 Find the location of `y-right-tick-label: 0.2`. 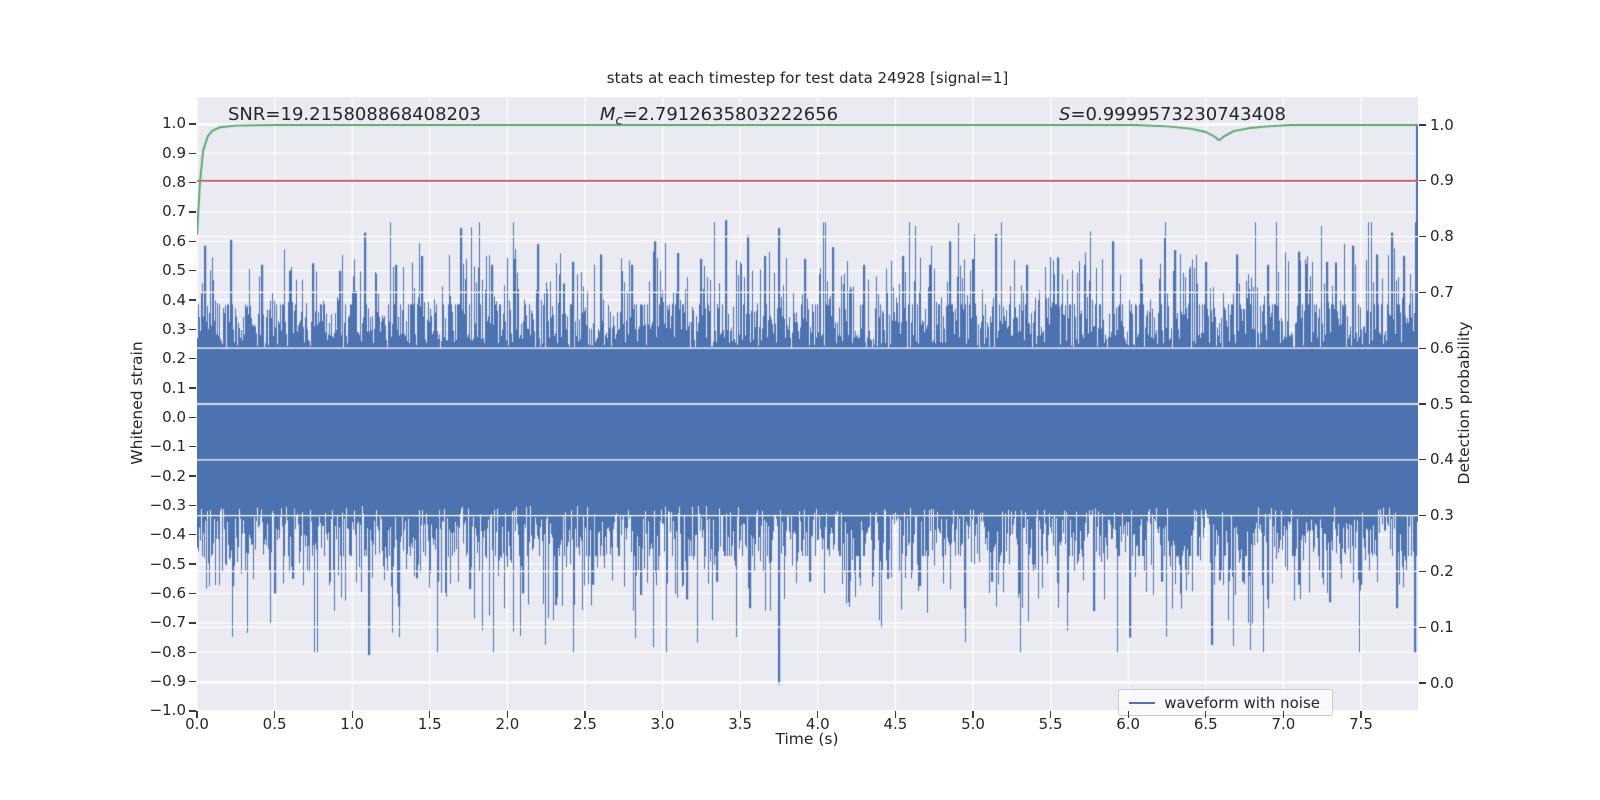

y-right-tick-label: 0.2 is located at coordinates (1442, 570).